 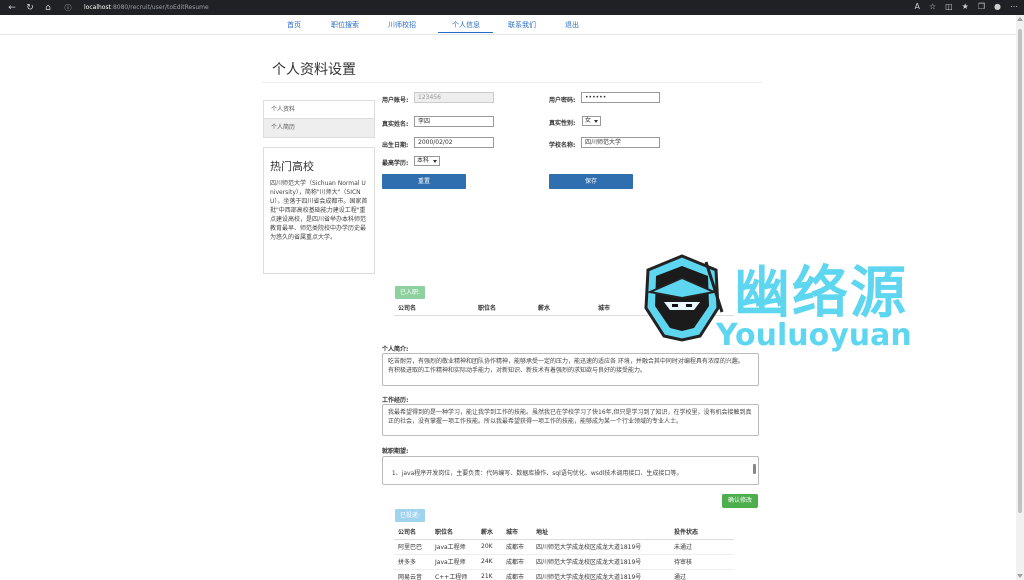 I want to click on cell-status: 未通过, so click(x=702, y=546).